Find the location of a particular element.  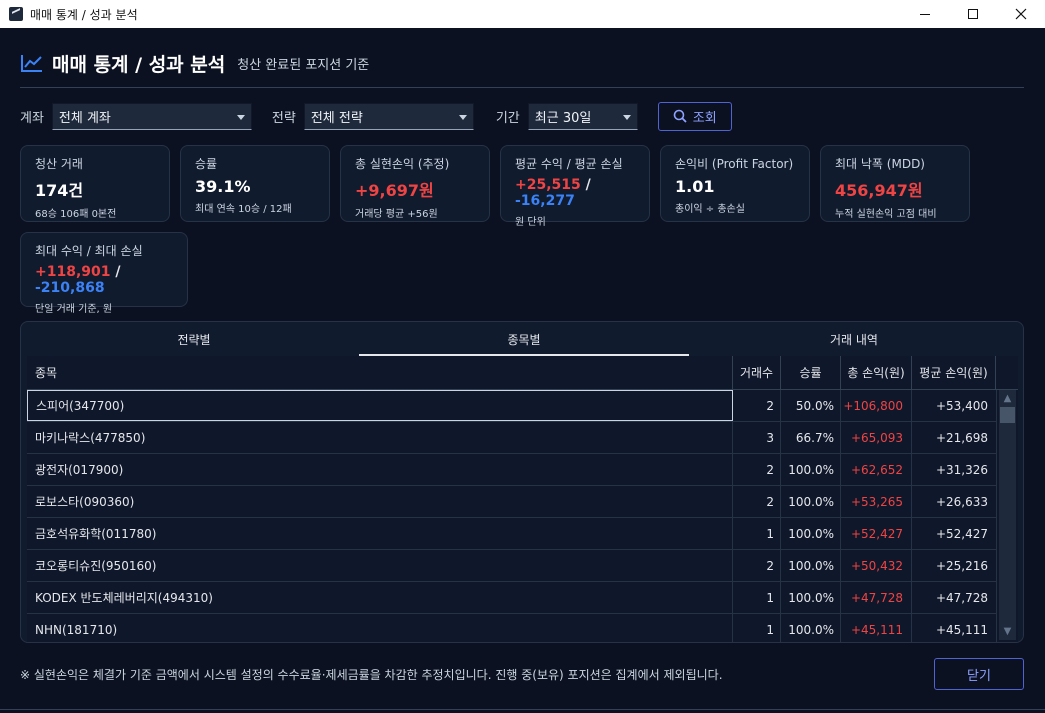

cell-symbol: KODEX 반도체레버리지(494310) is located at coordinates (380, 597).